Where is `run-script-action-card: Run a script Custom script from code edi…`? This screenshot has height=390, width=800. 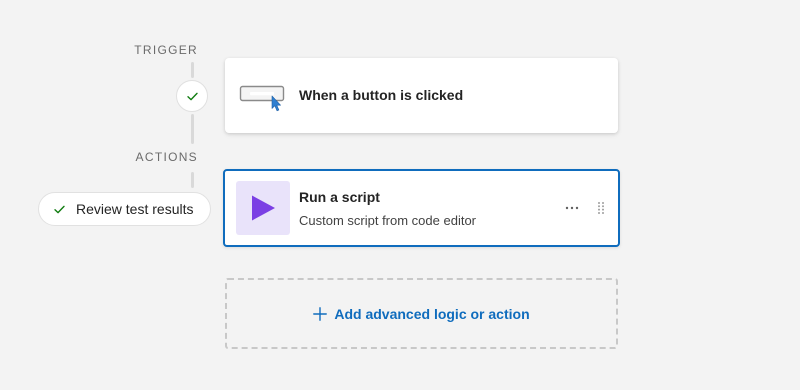
run-script-action-card: Run a script Custom script from code edi… is located at coordinates (421, 208).